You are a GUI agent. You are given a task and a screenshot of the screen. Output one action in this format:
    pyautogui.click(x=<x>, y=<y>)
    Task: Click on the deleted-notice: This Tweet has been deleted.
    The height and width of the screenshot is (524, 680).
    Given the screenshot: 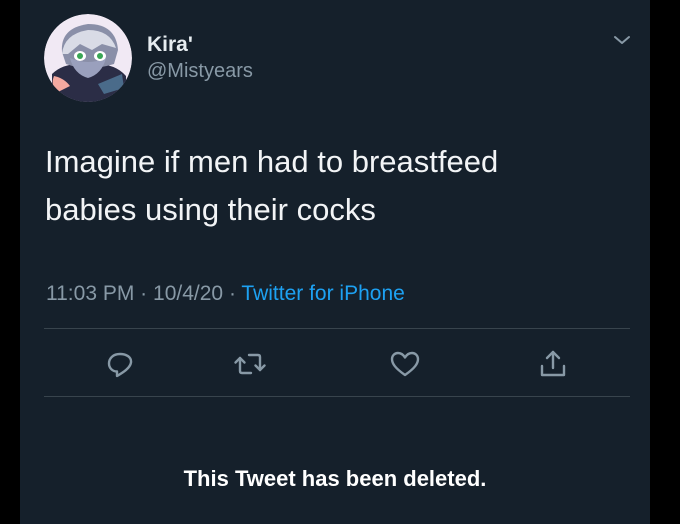 What is the action you would take?
    pyautogui.click(x=335, y=478)
    